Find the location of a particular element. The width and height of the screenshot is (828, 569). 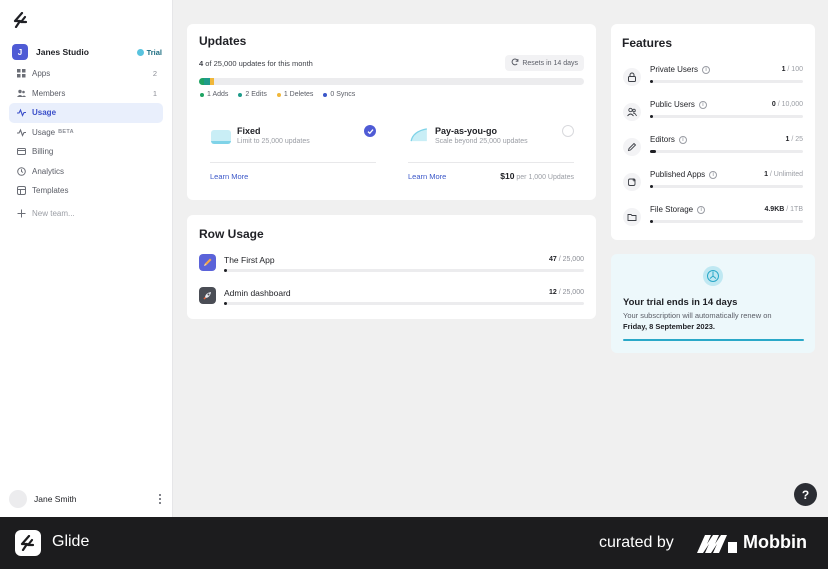

sidebar-item-count: 1 is located at coordinates (154, 93).